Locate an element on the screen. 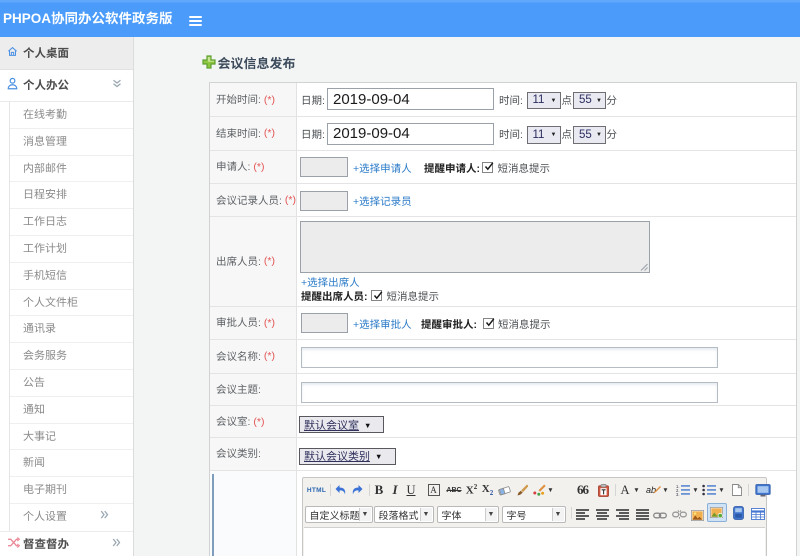  svg-text: 3. is located at coordinates (678, 494).